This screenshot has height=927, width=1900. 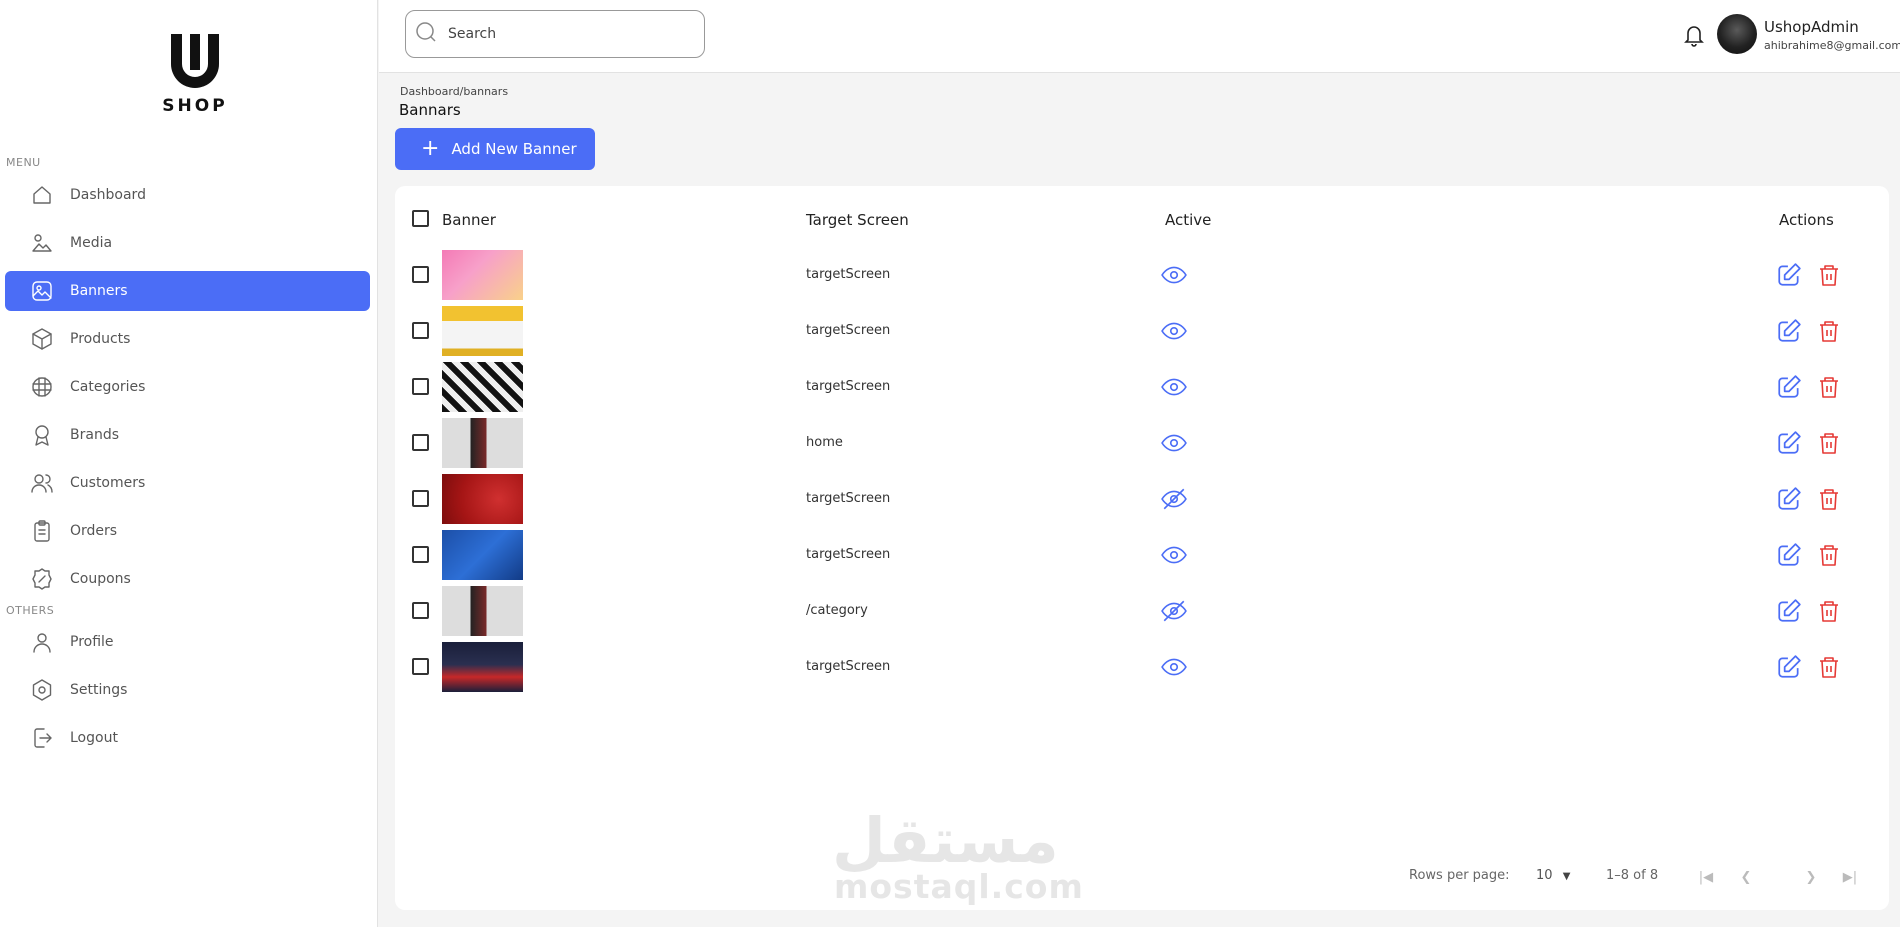 What do you see at coordinates (1459, 875) in the screenshot?
I see `rows-per-page-label: Rows per page:` at bounding box center [1459, 875].